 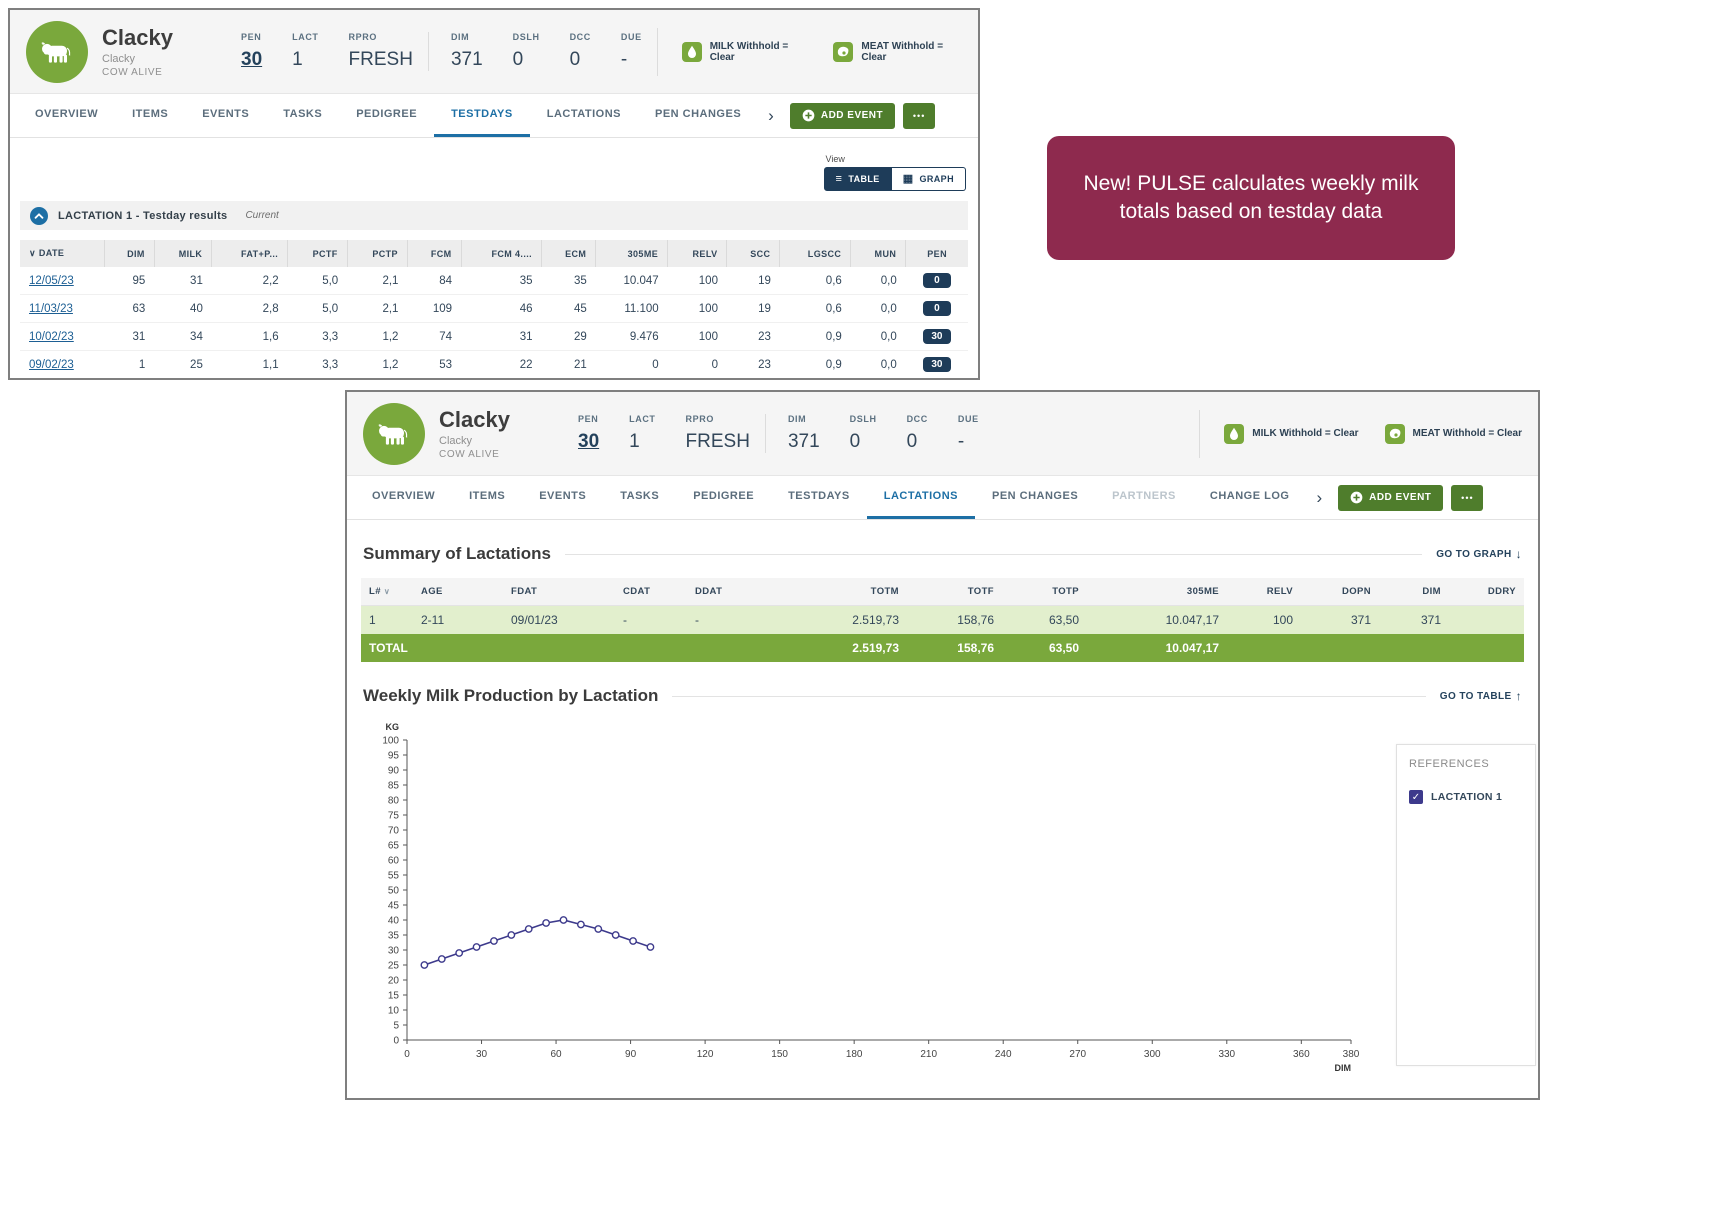 What do you see at coordinates (631, 1054) in the screenshot?
I see `svg-text: 90` at bounding box center [631, 1054].